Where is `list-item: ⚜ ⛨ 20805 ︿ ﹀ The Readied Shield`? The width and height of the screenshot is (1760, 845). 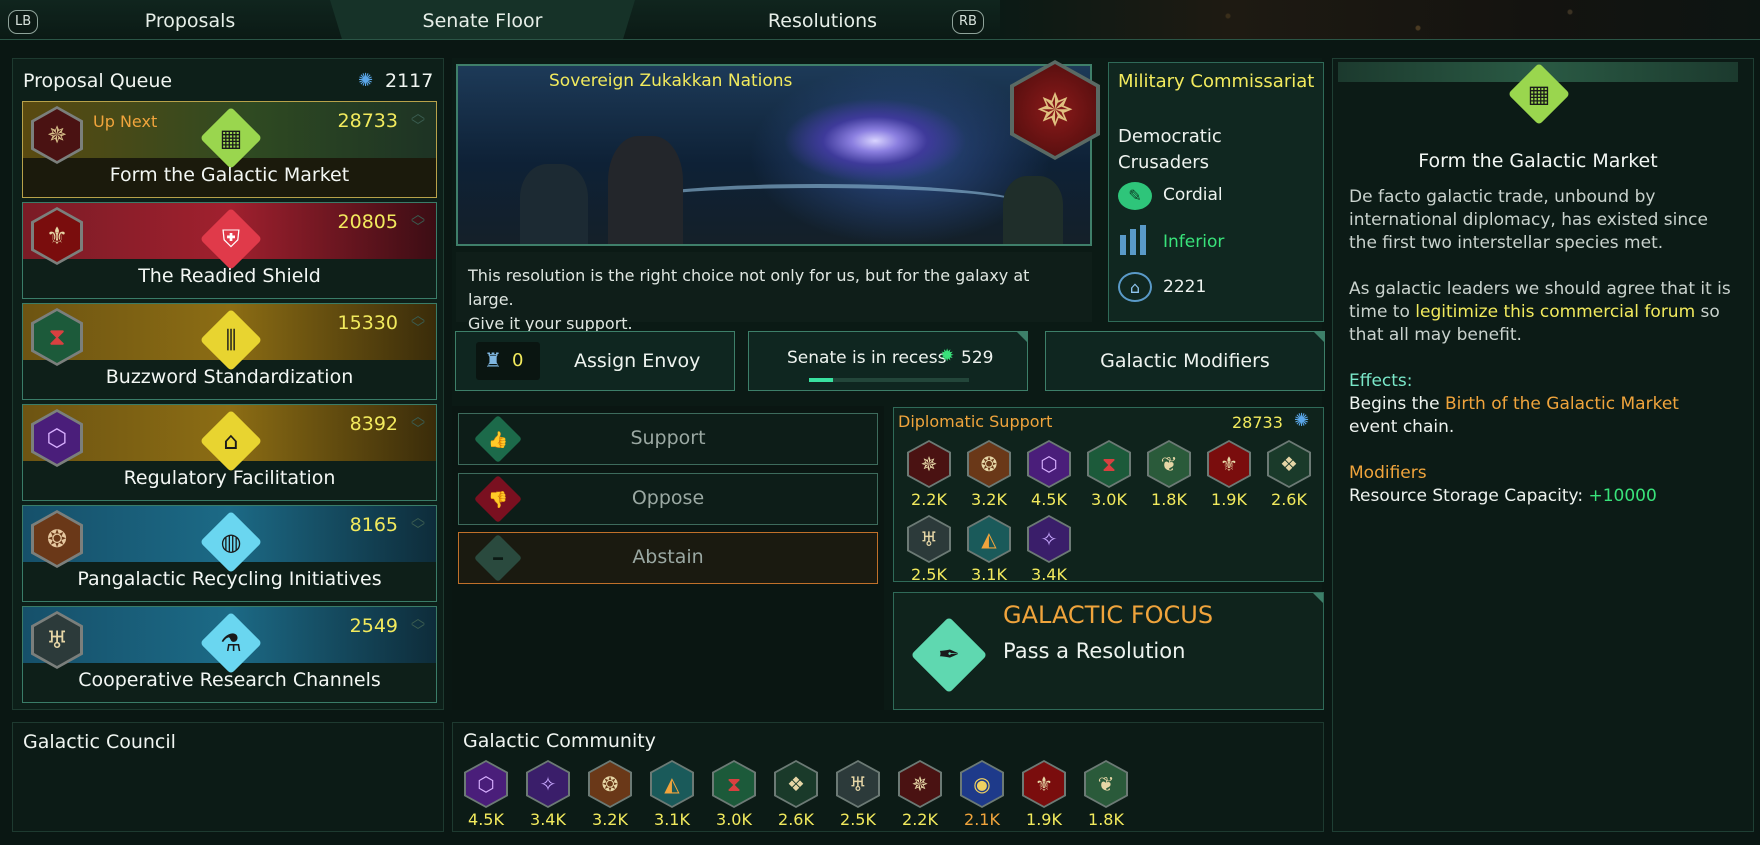 list-item: ⚜ ⛨ 20805 ︿ ﹀ The Readied Shield is located at coordinates (229, 250).